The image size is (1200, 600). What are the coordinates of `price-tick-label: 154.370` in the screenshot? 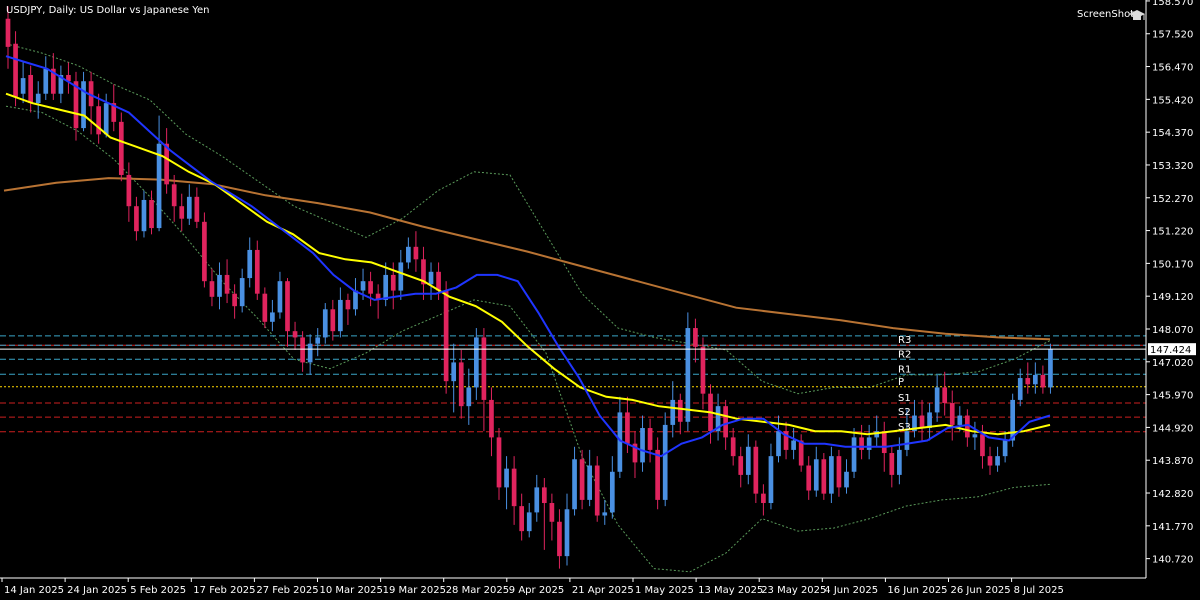 It's located at (1172, 133).